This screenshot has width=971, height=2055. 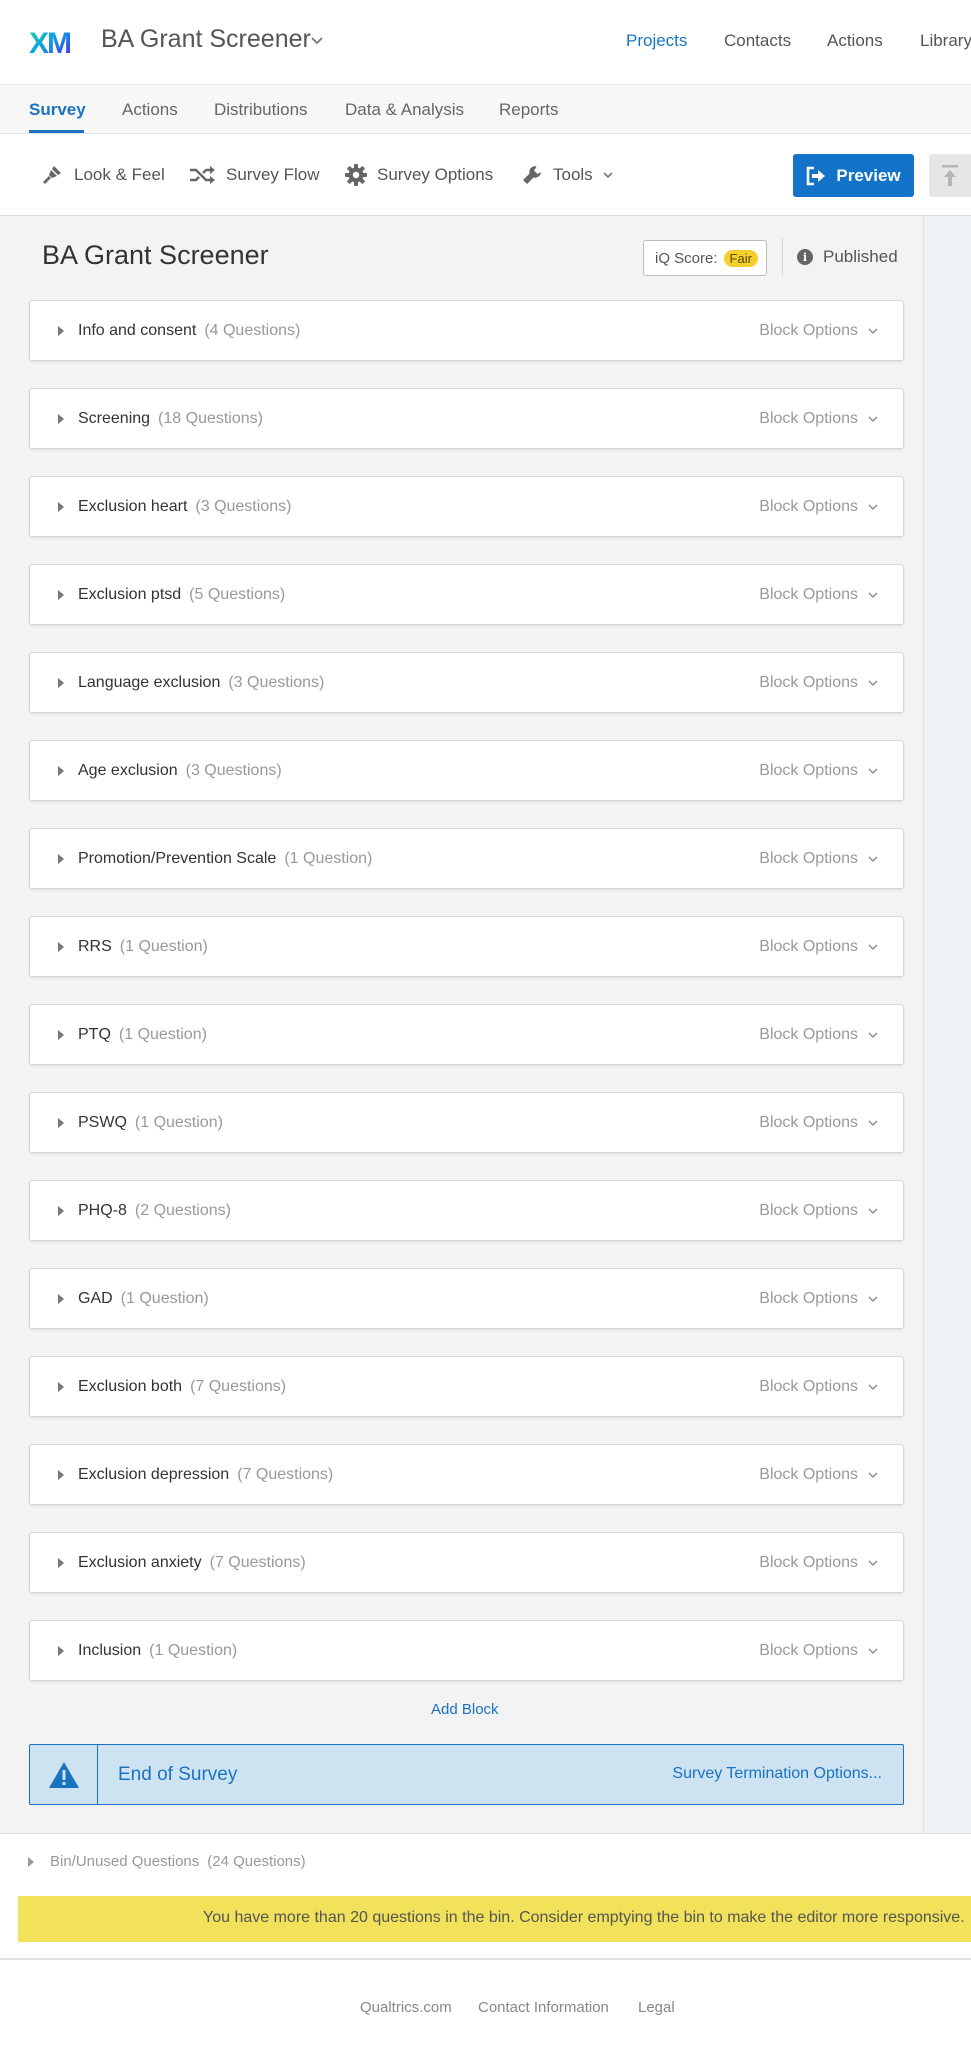 I want to click on block-title: GAD, so click(x=95, y=1298).